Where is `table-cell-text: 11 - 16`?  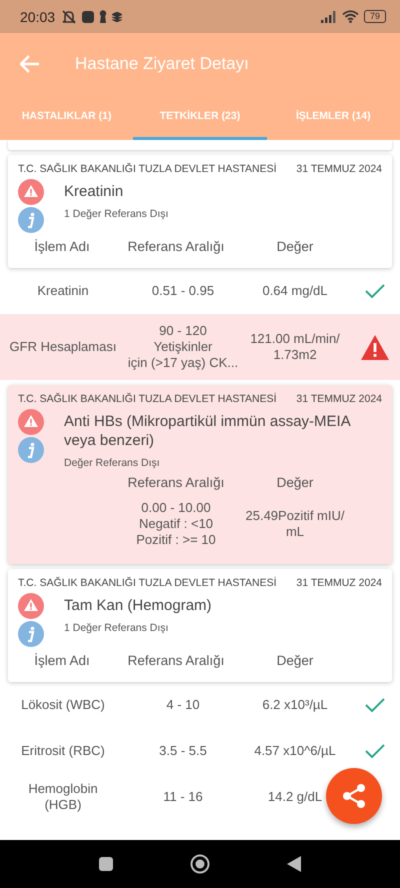
table-cell-text: 11 - 16 is located at coordinates (183, 797).